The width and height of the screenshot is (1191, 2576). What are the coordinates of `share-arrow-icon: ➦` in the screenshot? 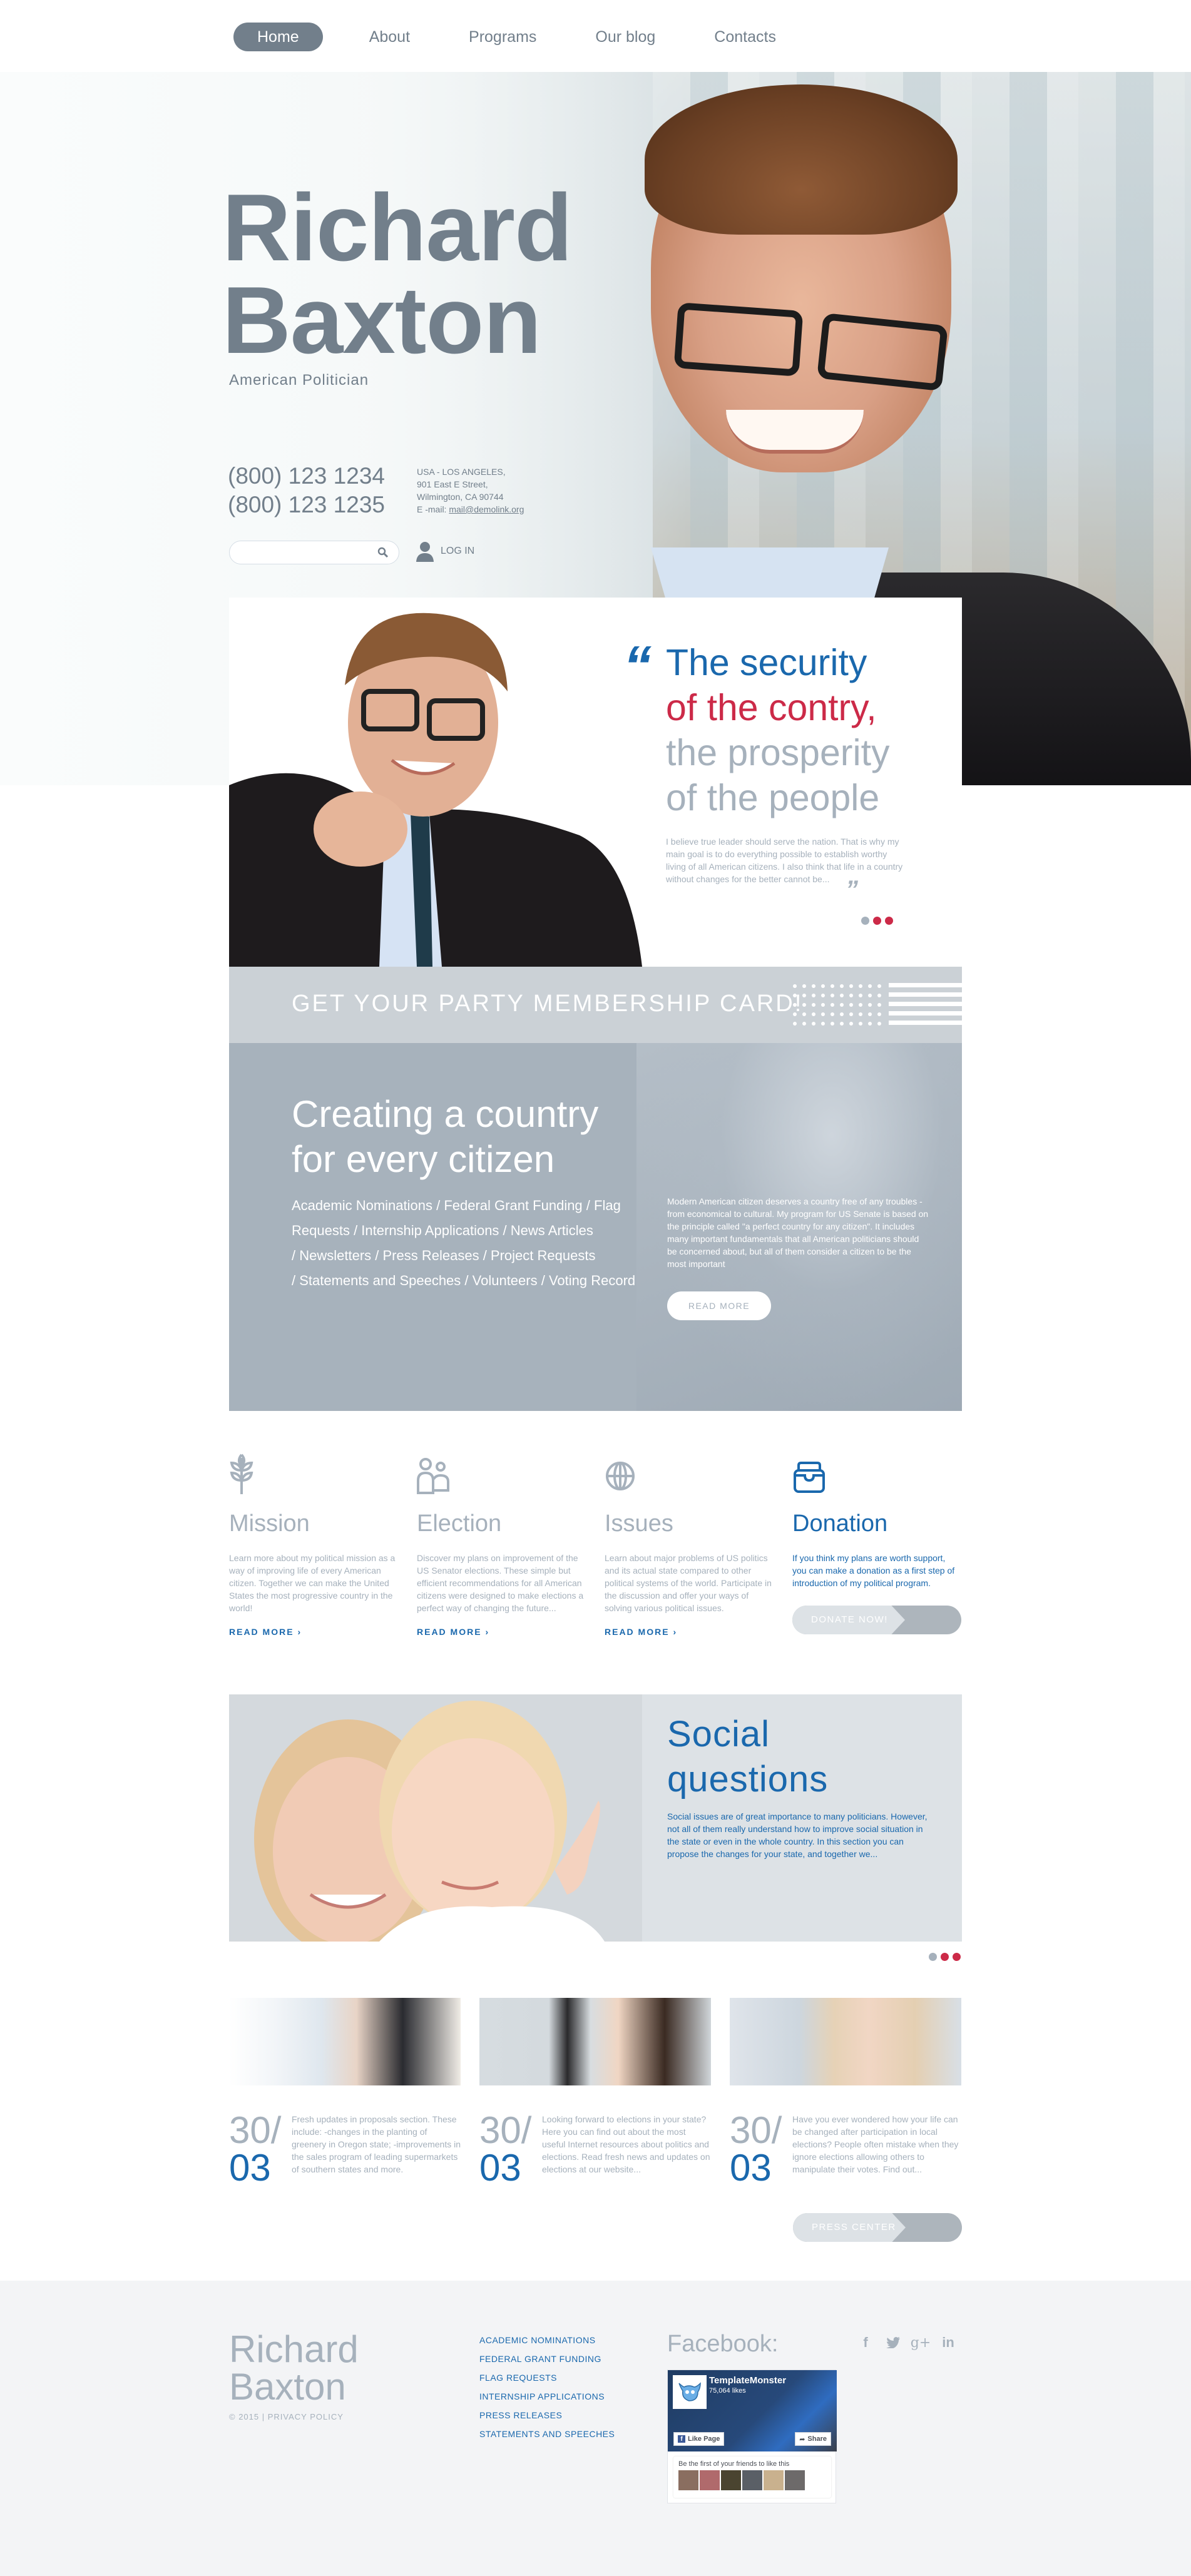 It's located at (802, 2439).